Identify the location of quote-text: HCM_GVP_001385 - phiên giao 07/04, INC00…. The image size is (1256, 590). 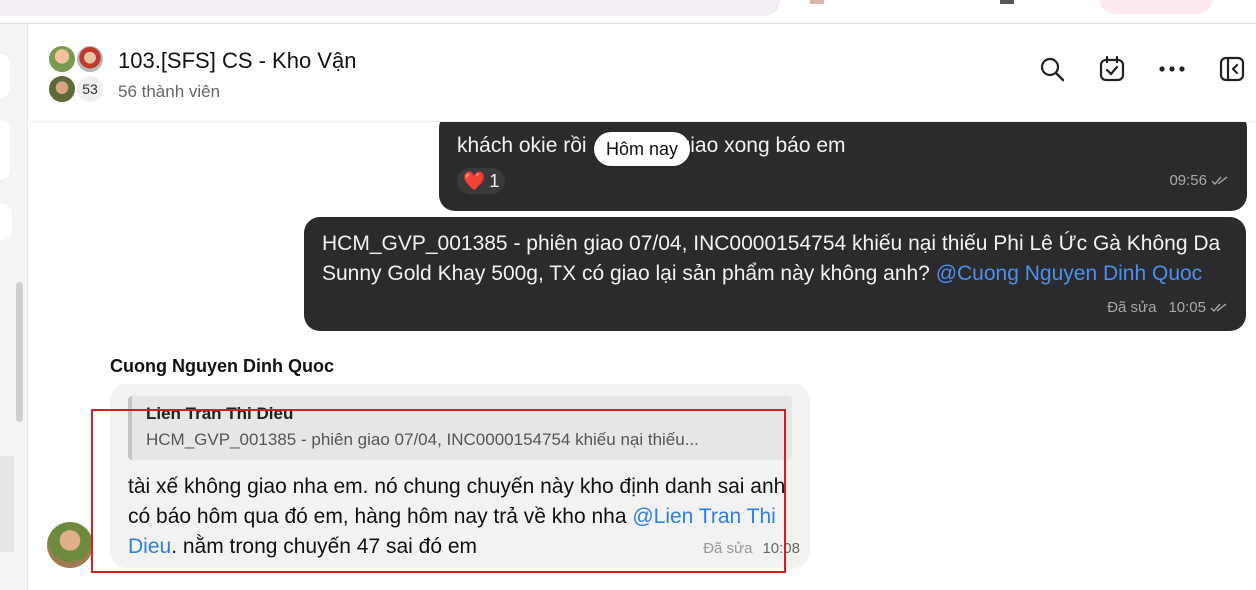
(422, 439).